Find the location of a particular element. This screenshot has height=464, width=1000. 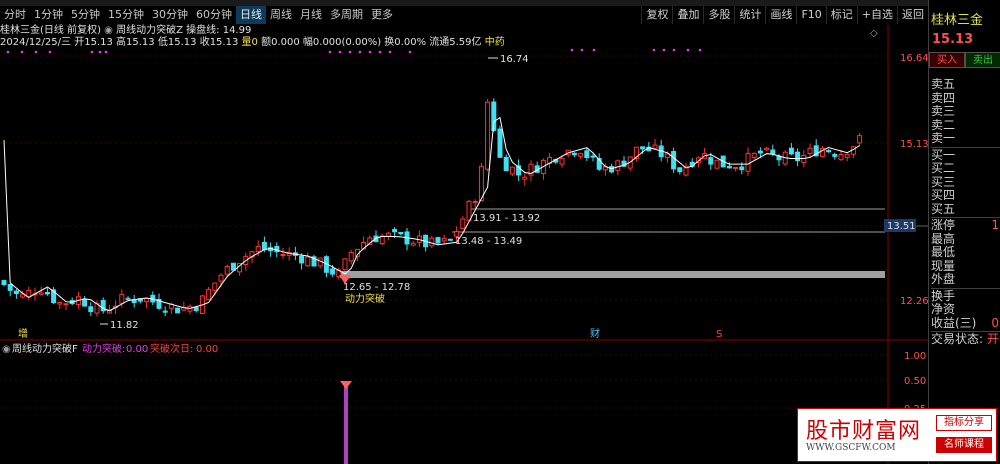

zone-label-1: 13.91 - 13.92 is located at coordinates (506, 218).